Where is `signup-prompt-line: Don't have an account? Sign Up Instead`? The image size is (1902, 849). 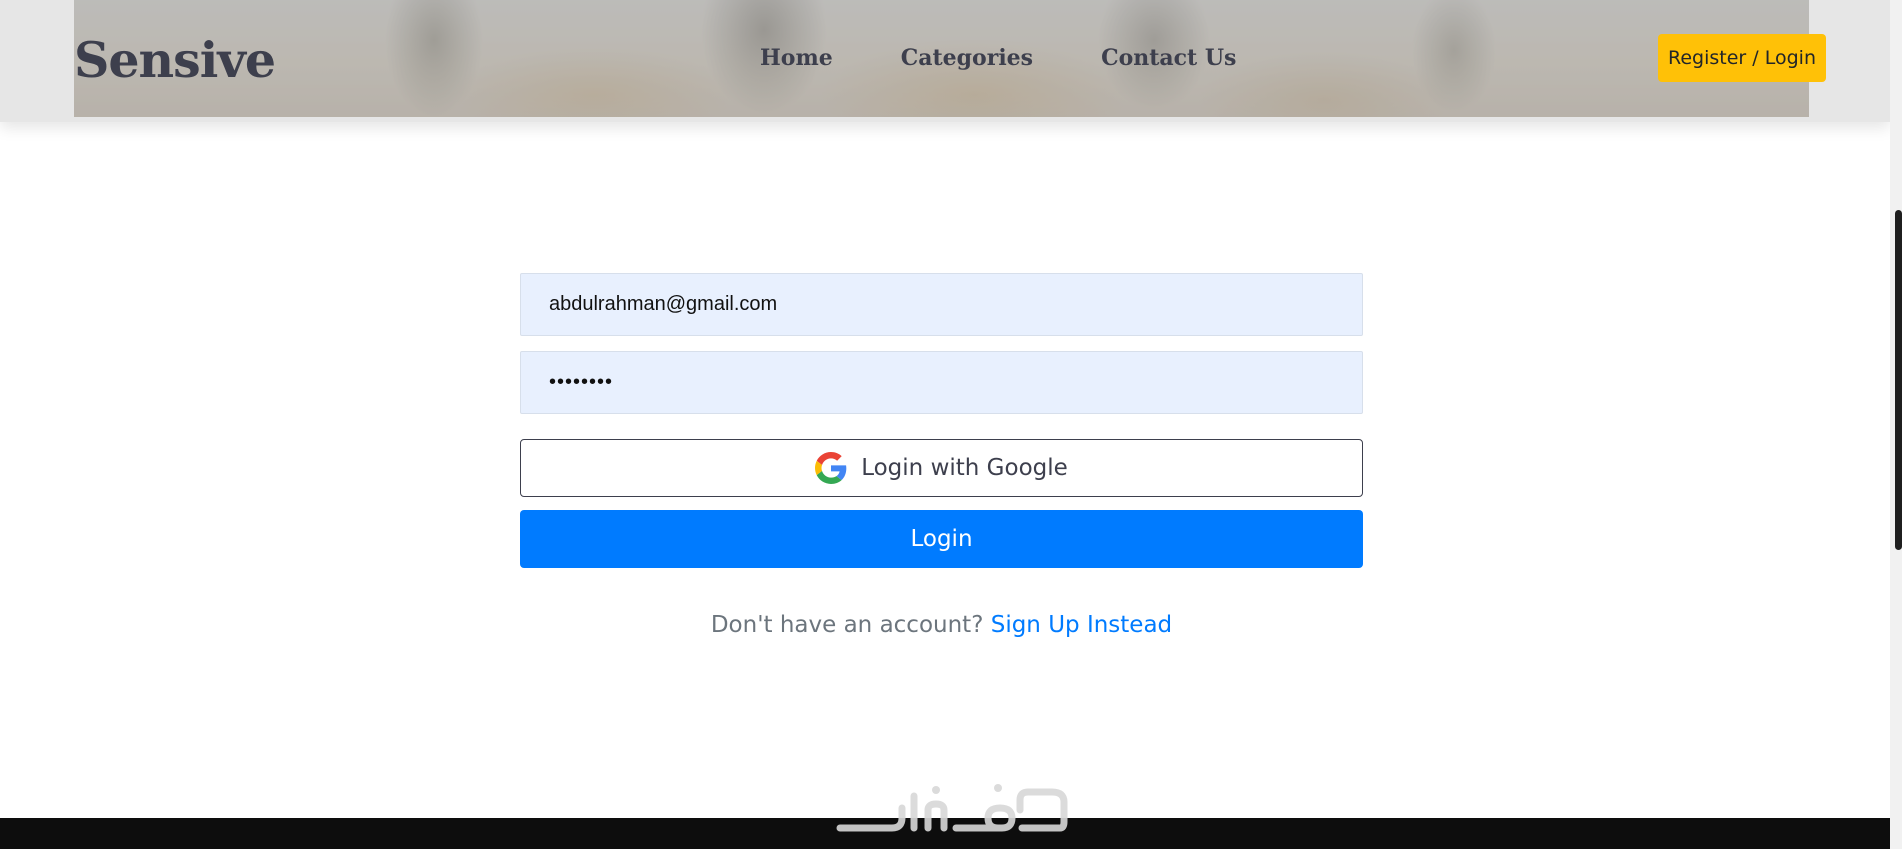 signup-prompt-line: Don't have an account? Sign Up Instead is located at coordinates (941, 625).